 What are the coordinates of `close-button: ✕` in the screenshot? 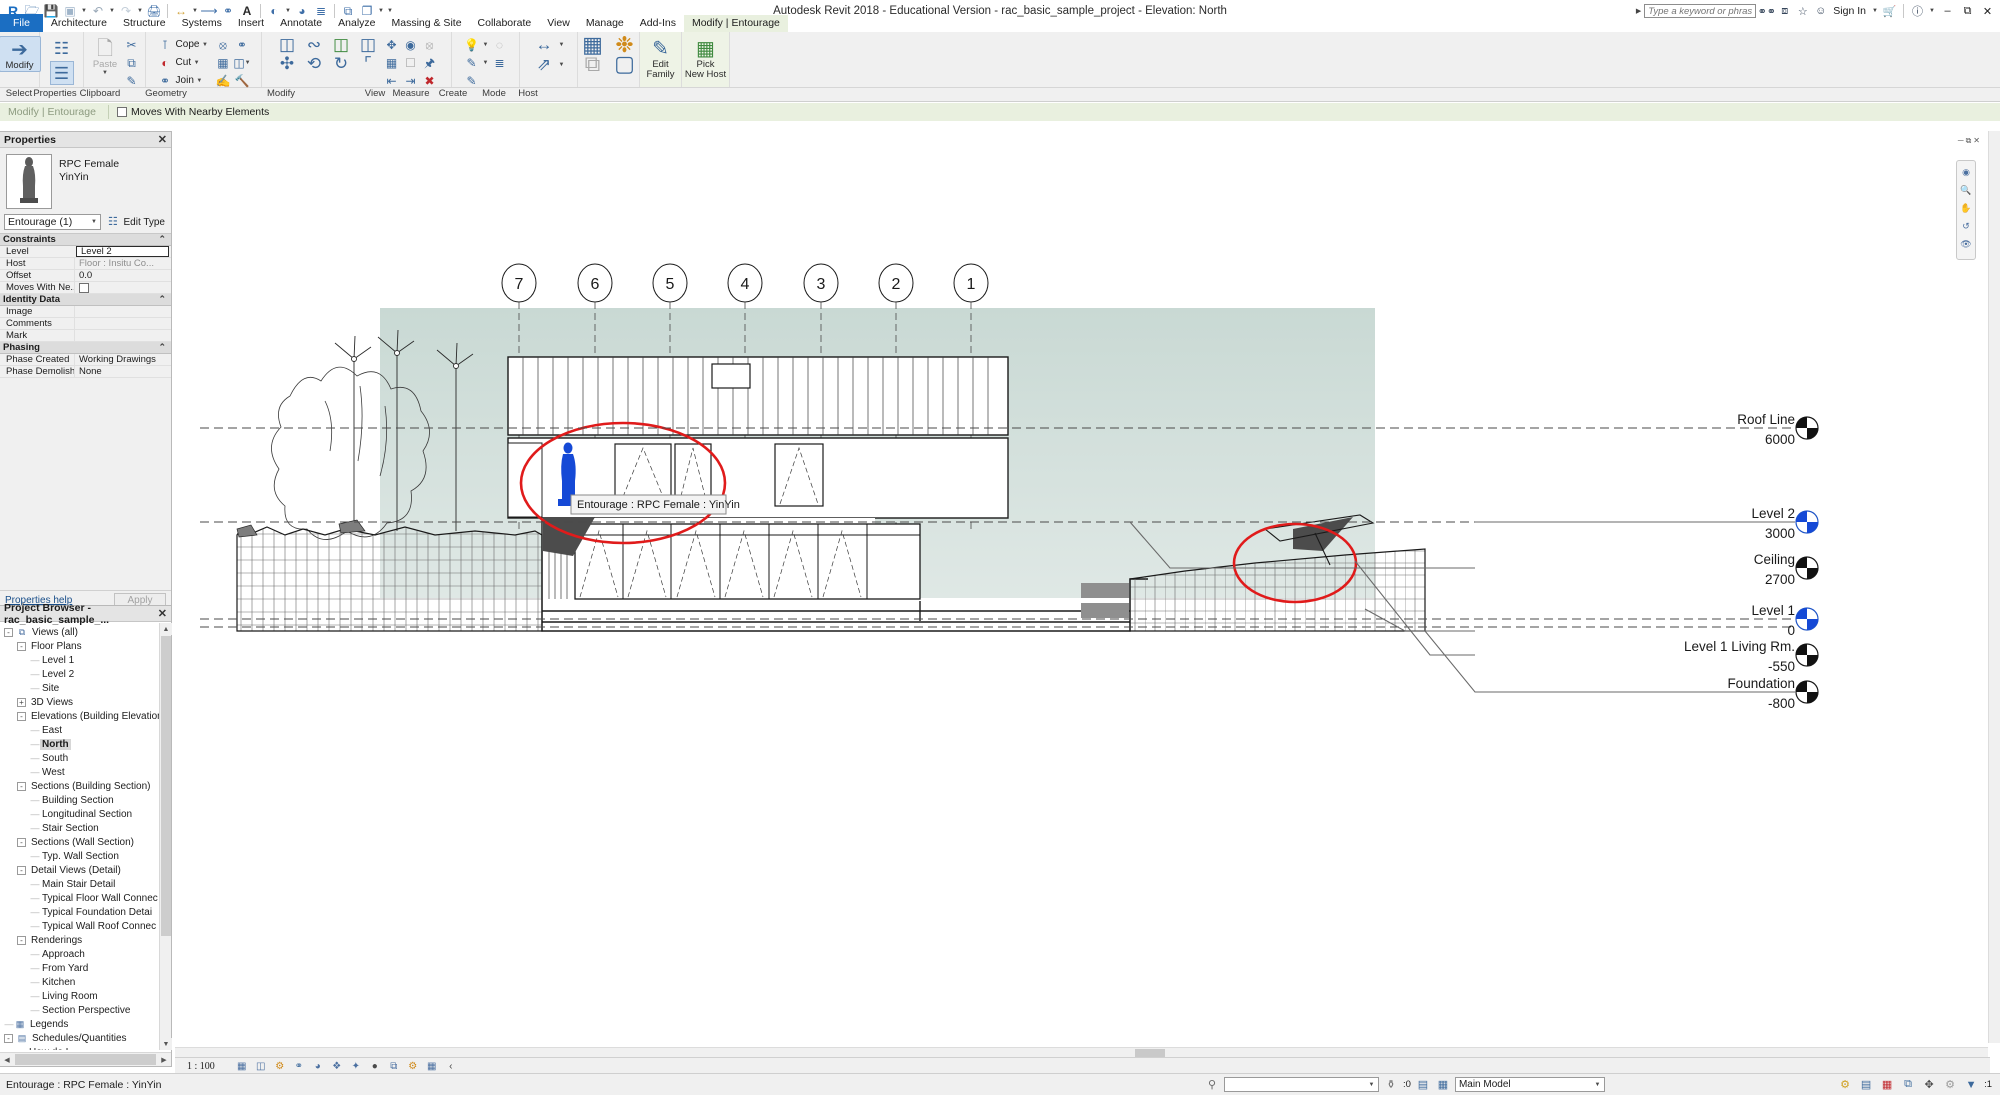 It's located at (1987, 11).